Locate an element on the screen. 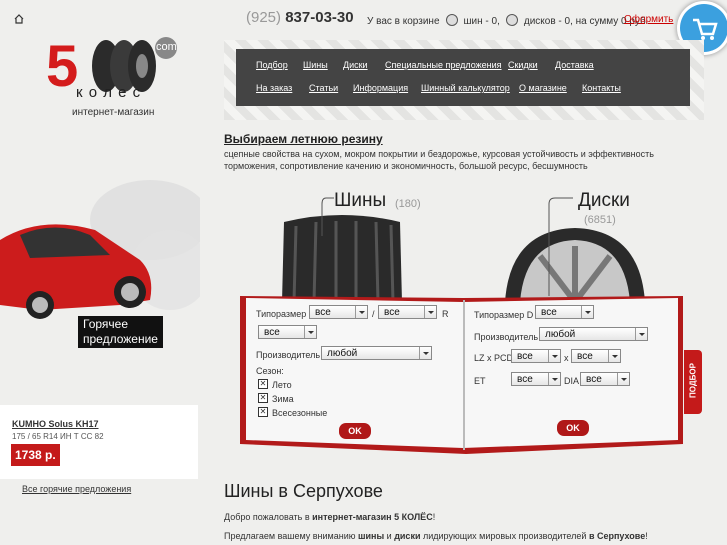 This screenshot has width=727, height=545. nav-discounts: Скидки is located at coordinates (523, 65).